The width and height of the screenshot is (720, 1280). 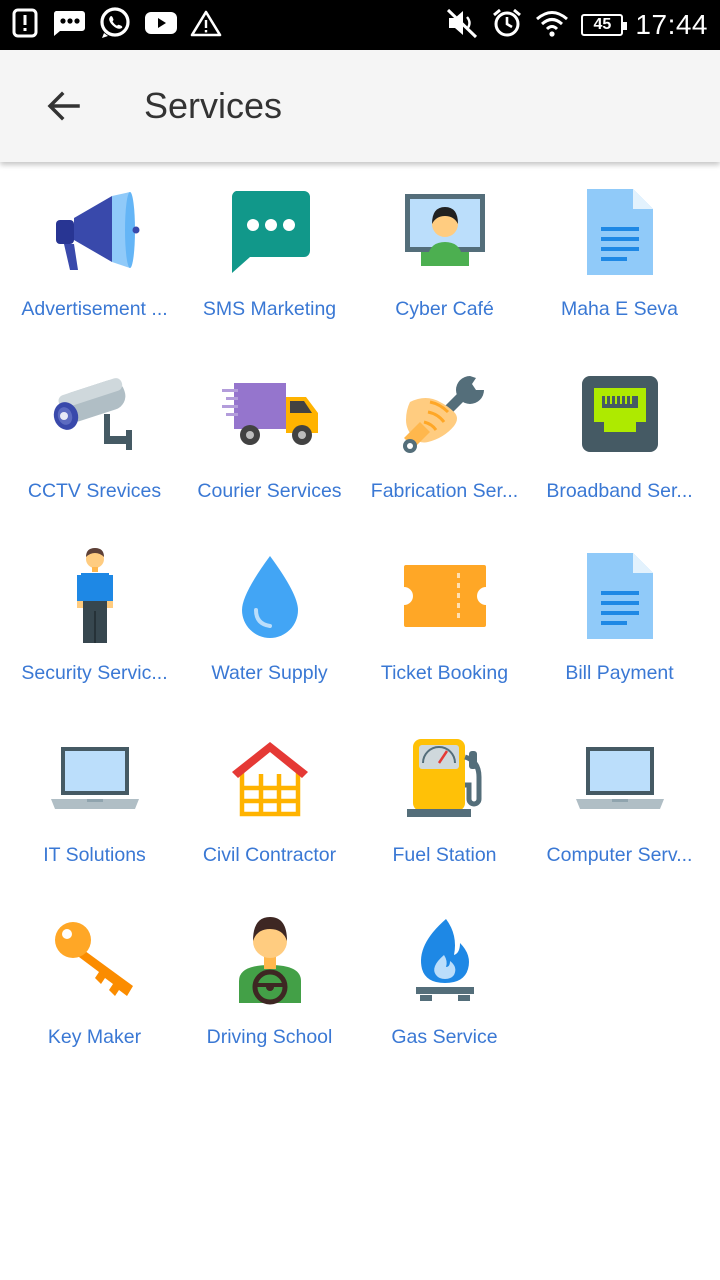 I want to click on cctv-camera-icon, so click(x=95, y=414).